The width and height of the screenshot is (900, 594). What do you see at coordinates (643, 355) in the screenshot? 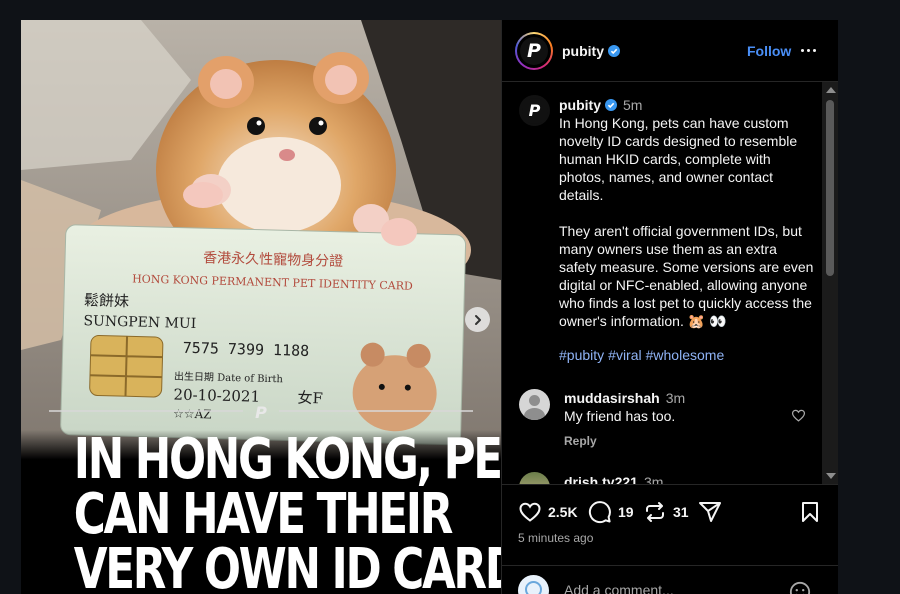
I see `caption-hashtags: #pubity #viral #wholesome` at bounding box center [643, 355].